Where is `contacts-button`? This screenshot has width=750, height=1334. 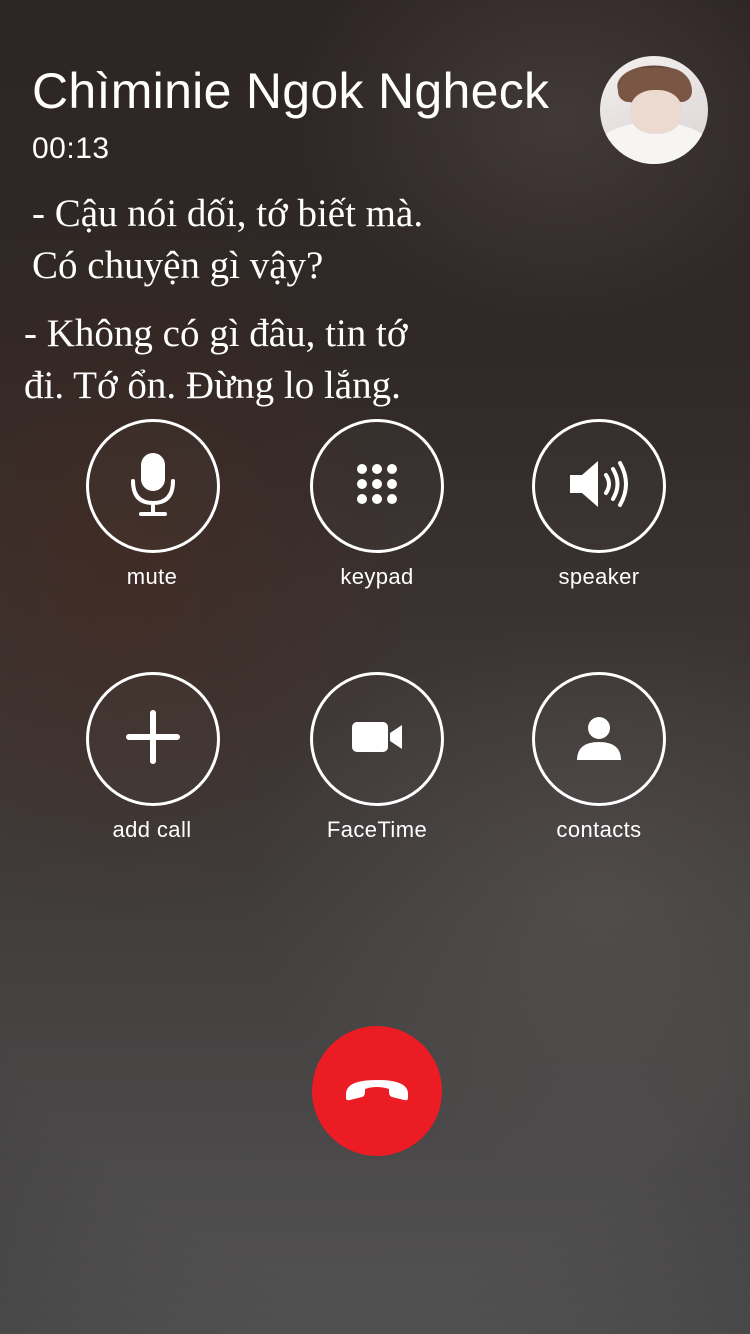 contacts-button is located at coordinates (599, 739).